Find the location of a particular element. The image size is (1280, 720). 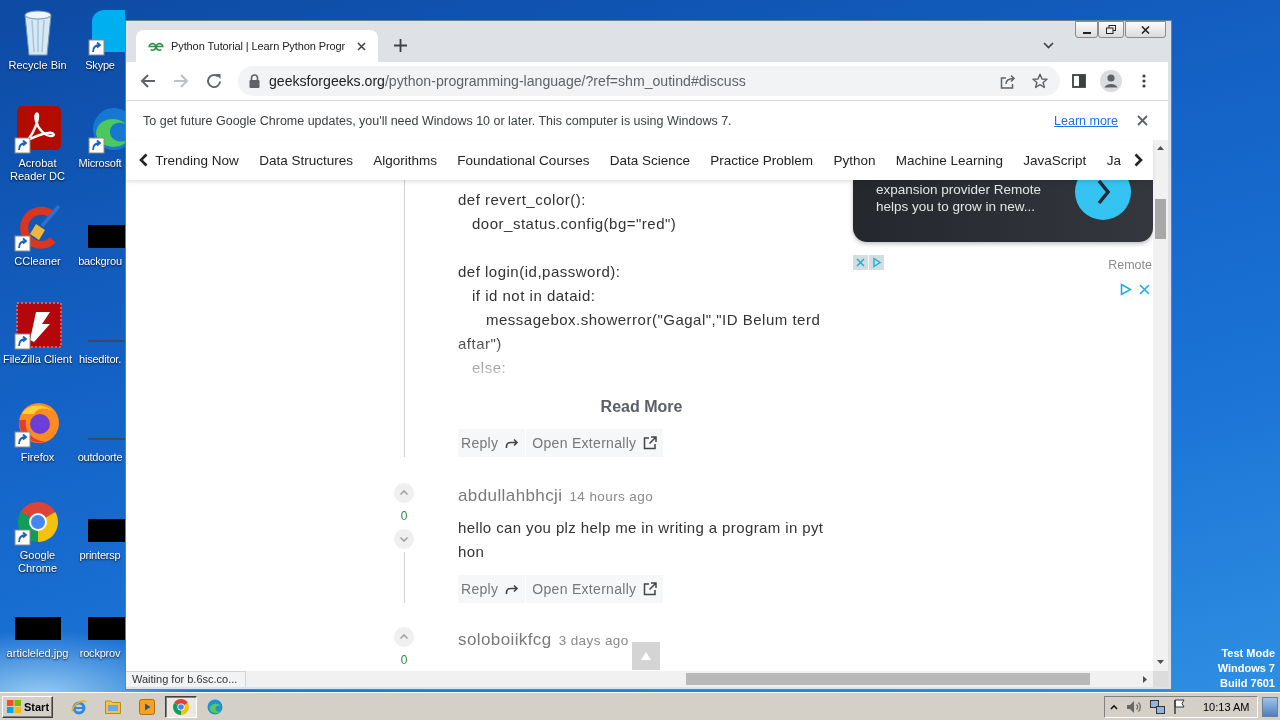

menu-icon is located at coordinates (1144, 81).